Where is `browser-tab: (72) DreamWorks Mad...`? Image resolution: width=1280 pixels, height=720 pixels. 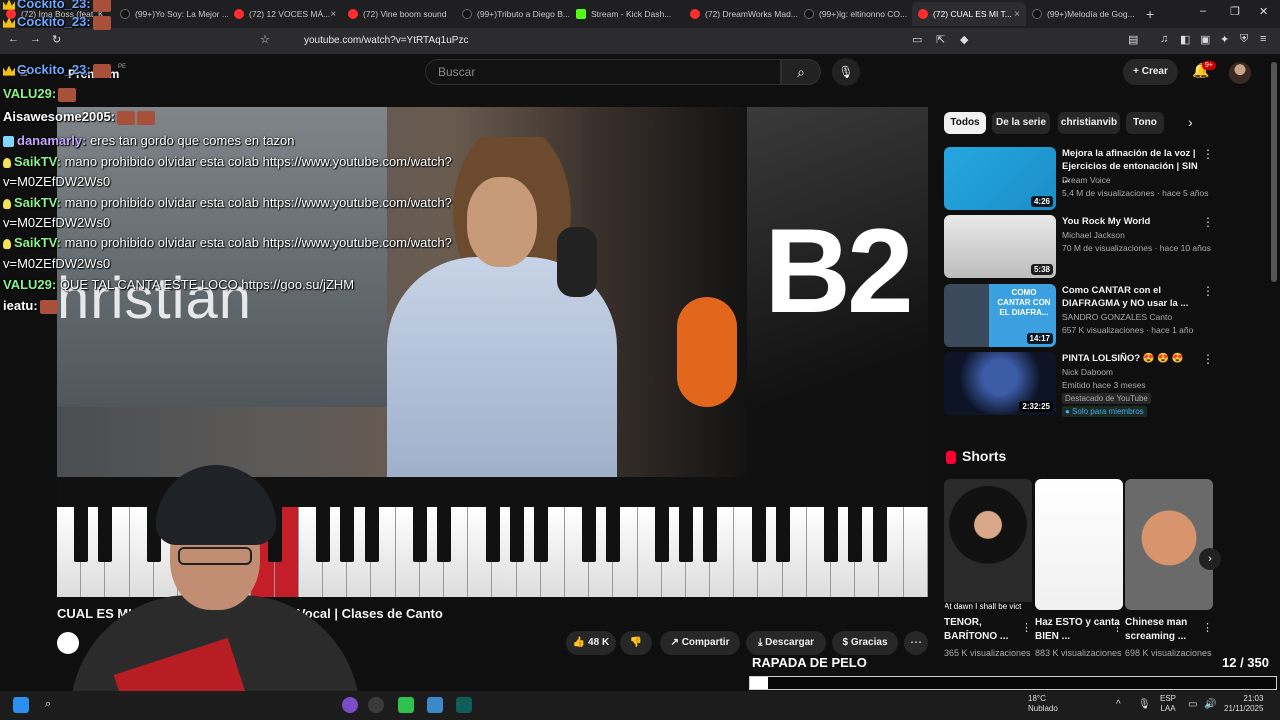 browser-tab: (72) DreamWorks Mad... is located at coordinates (741, 14).